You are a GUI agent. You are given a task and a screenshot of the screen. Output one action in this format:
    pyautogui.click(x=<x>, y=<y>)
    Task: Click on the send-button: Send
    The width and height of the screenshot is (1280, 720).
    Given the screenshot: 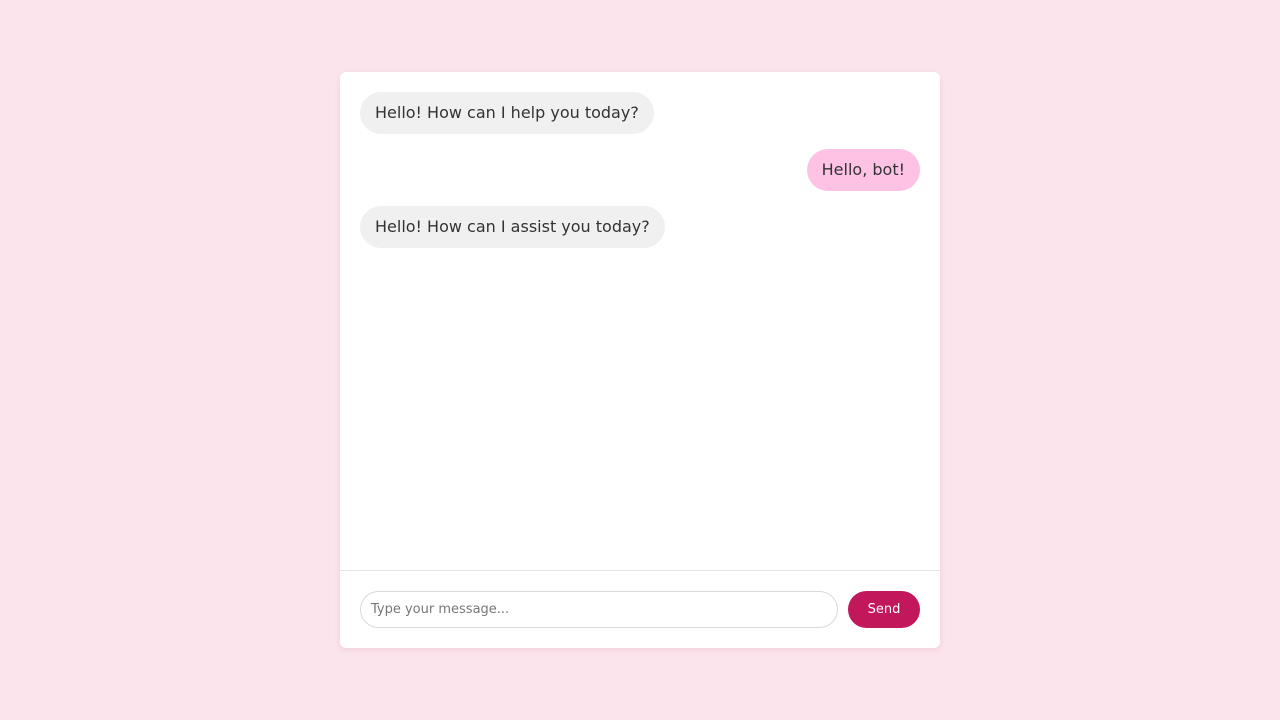 What is the action you would take?
    pyautogui.click(x=884, y=609)
    